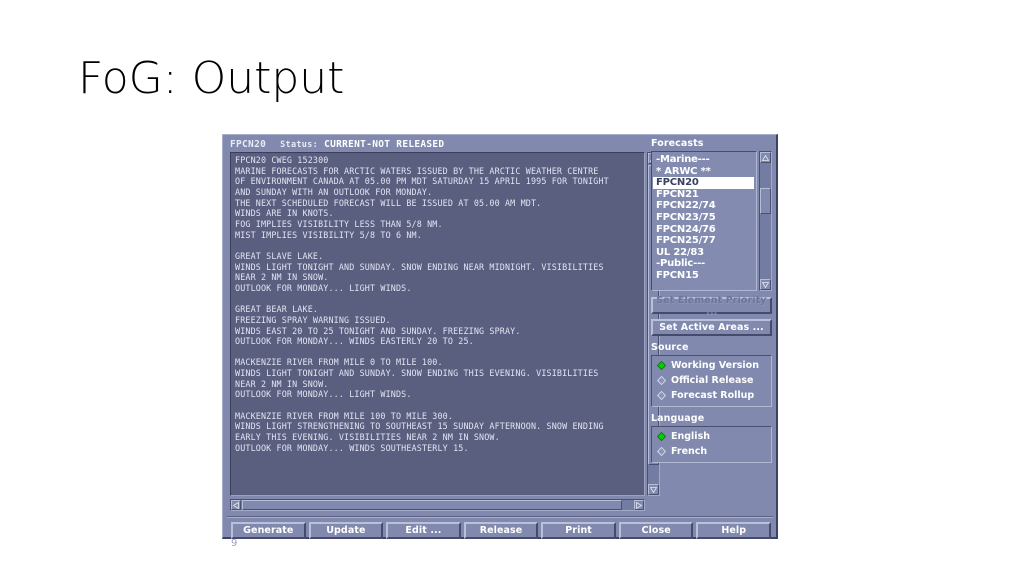 The width and height of the screenshot is (1024, 576). Describe the element at coordinates (765, 221) in the screenshot. I see `forecasts-scrollbar` at that location.